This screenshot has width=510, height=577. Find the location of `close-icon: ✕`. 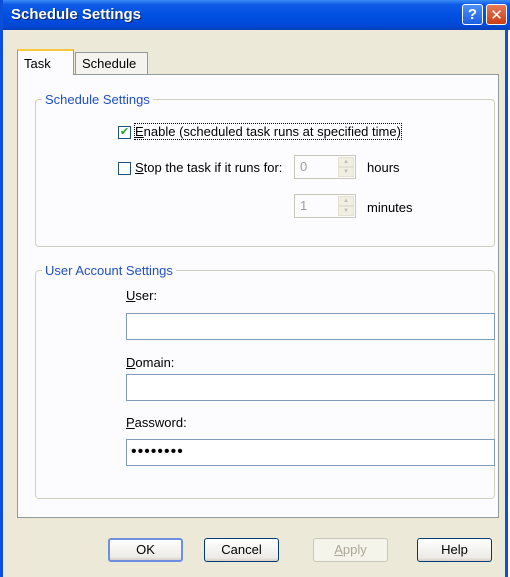

close-icon: ✕ is located at coordinates (496, 14).